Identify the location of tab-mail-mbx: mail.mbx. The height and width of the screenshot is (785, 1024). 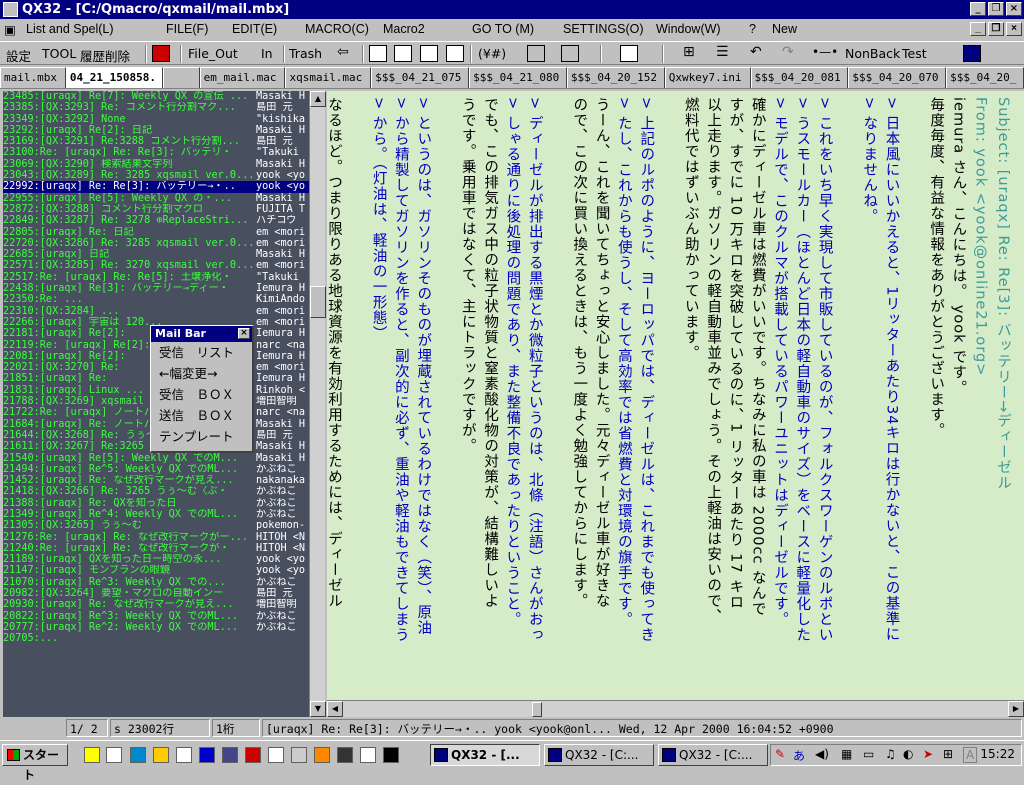
(33, 77).